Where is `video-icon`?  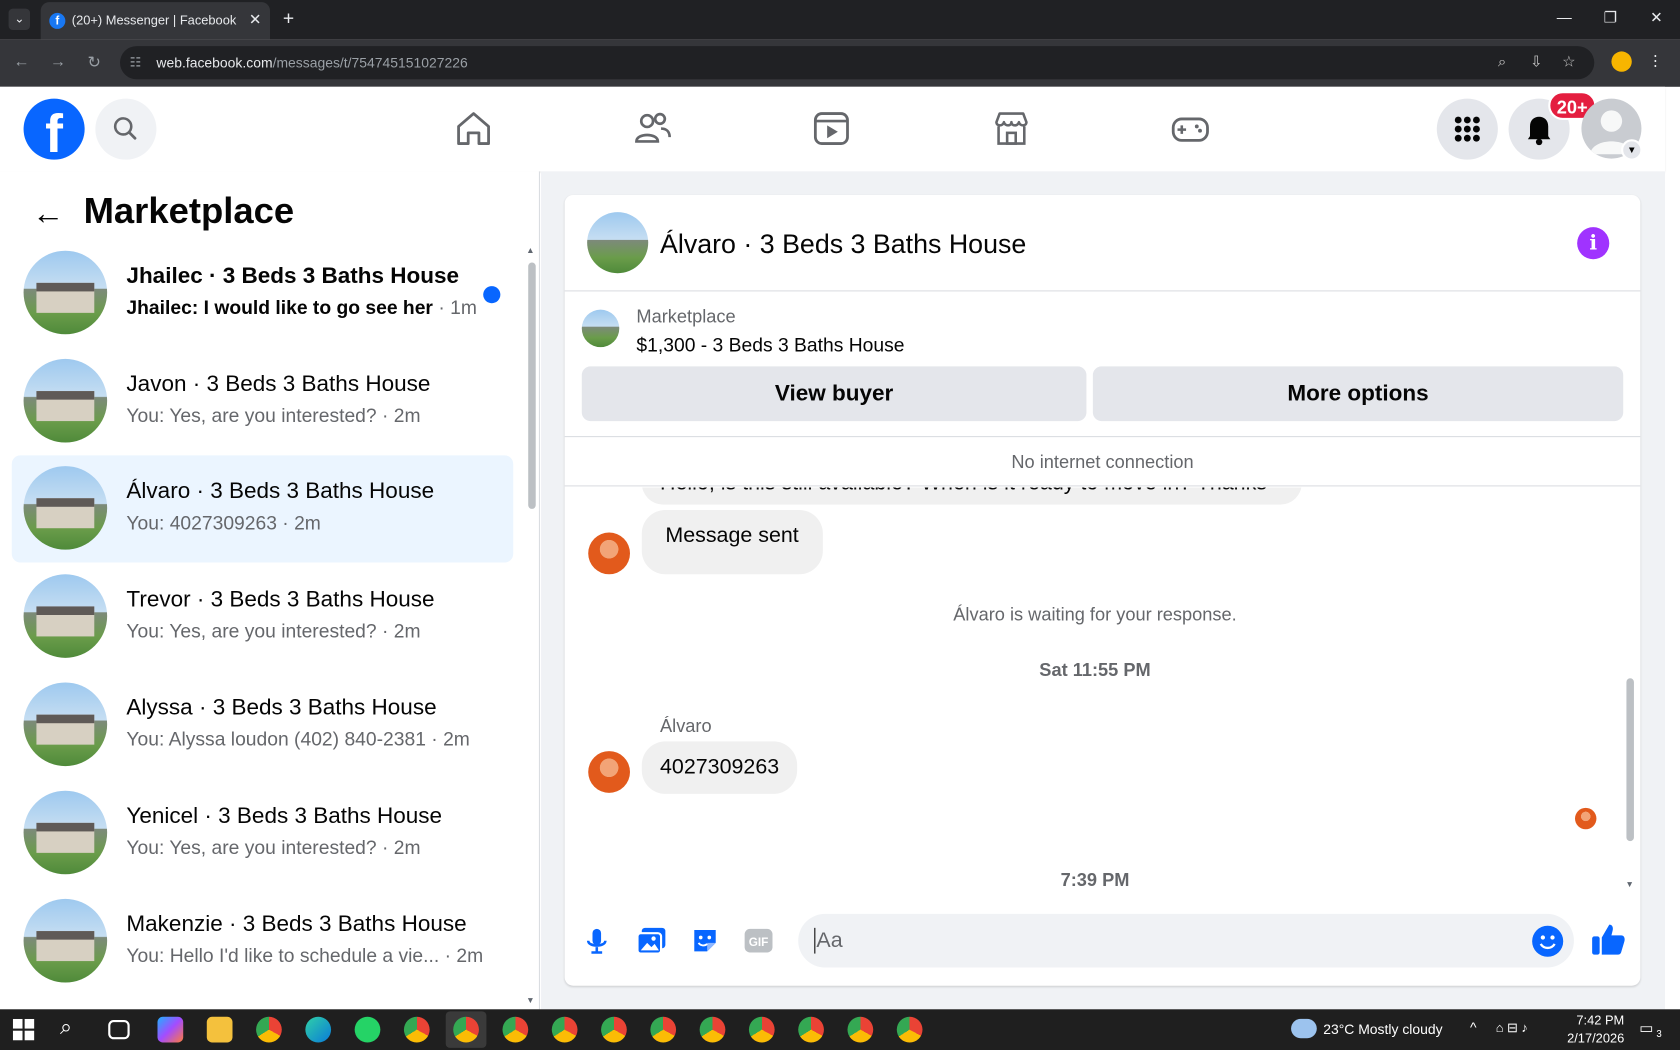
video-icon is located at coordinates (831, 128).